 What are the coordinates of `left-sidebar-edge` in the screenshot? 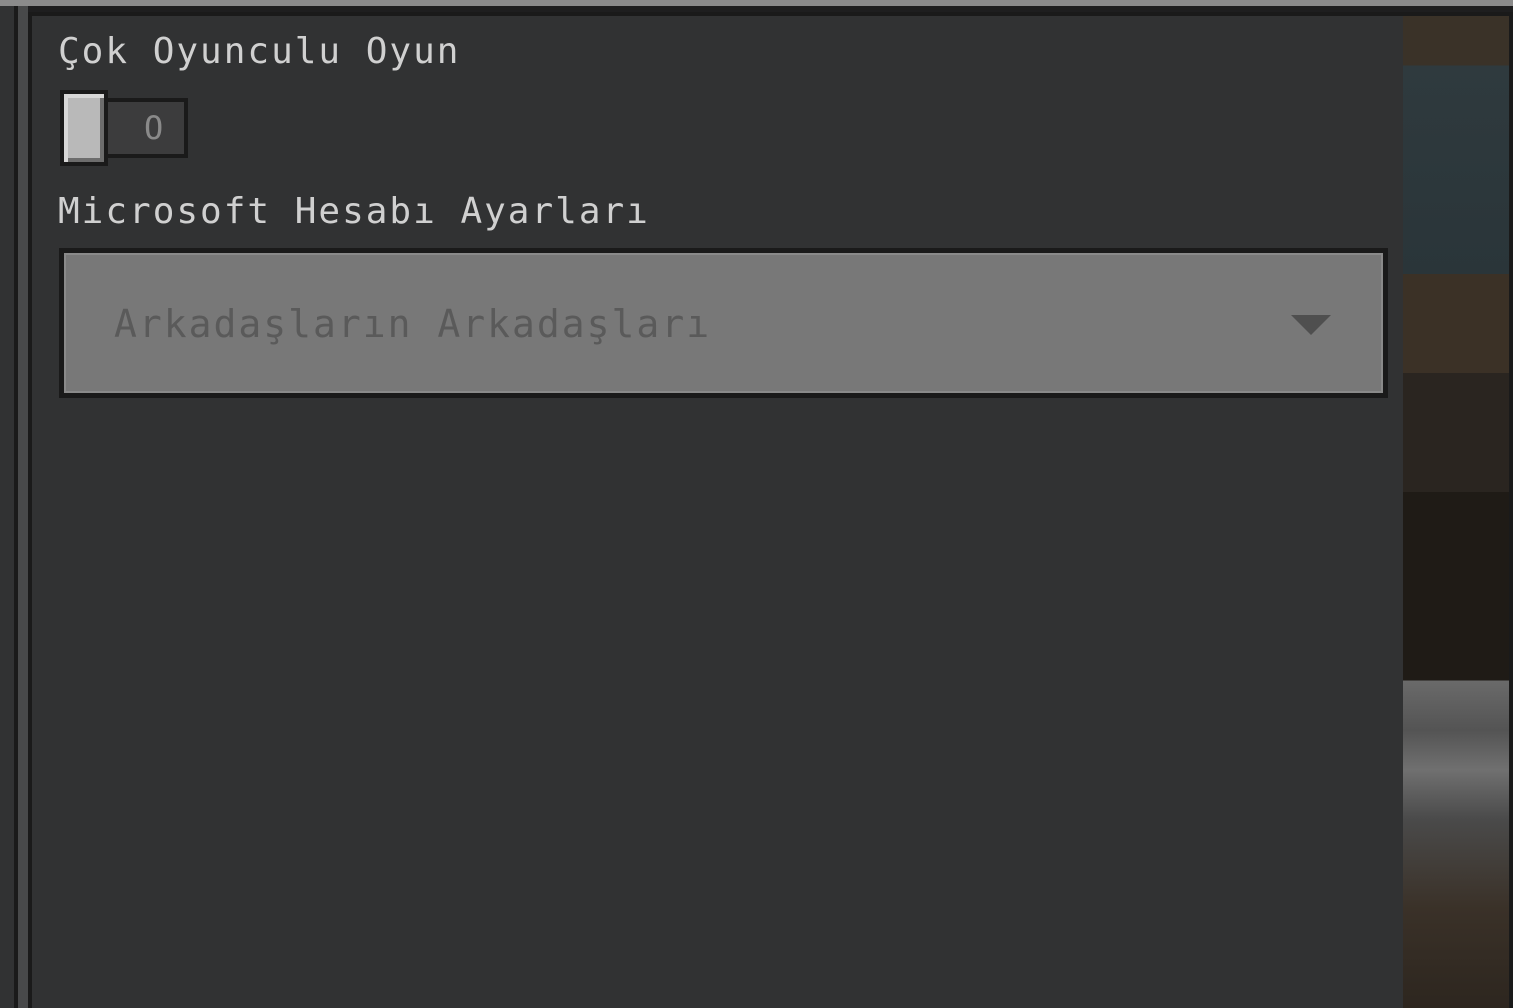 It's located at (9, 507).